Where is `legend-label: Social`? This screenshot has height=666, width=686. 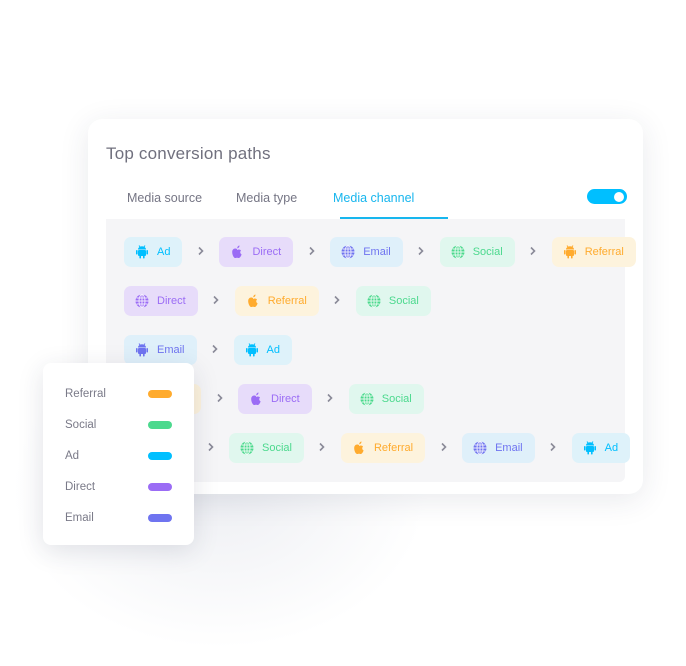 legend-label: Social is located at coordinates (81, 425).